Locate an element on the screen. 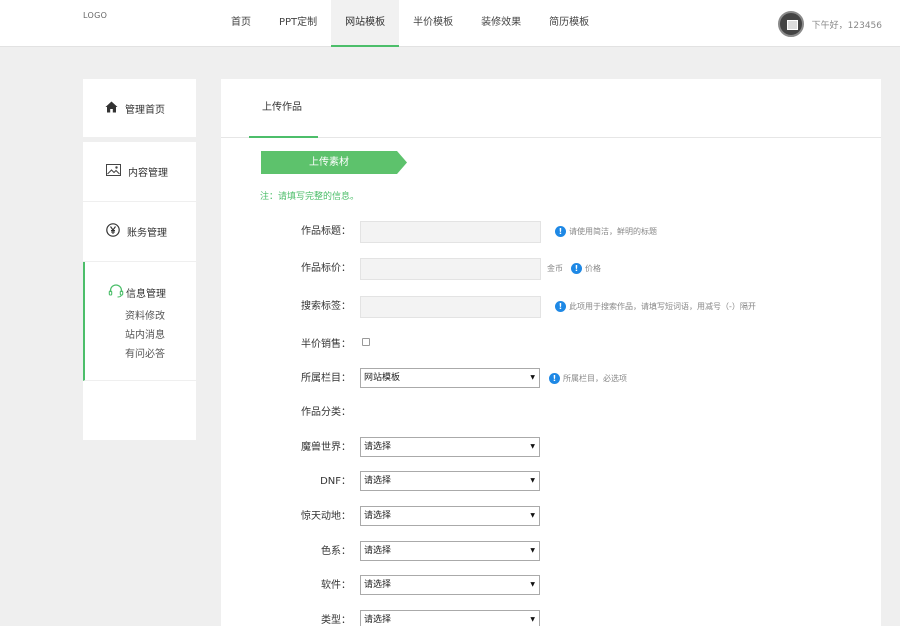  form-row-column: 所属栏目： 网站模板 ▼ ! 所属栏目，必选项 is located at coordinates (551, 380).